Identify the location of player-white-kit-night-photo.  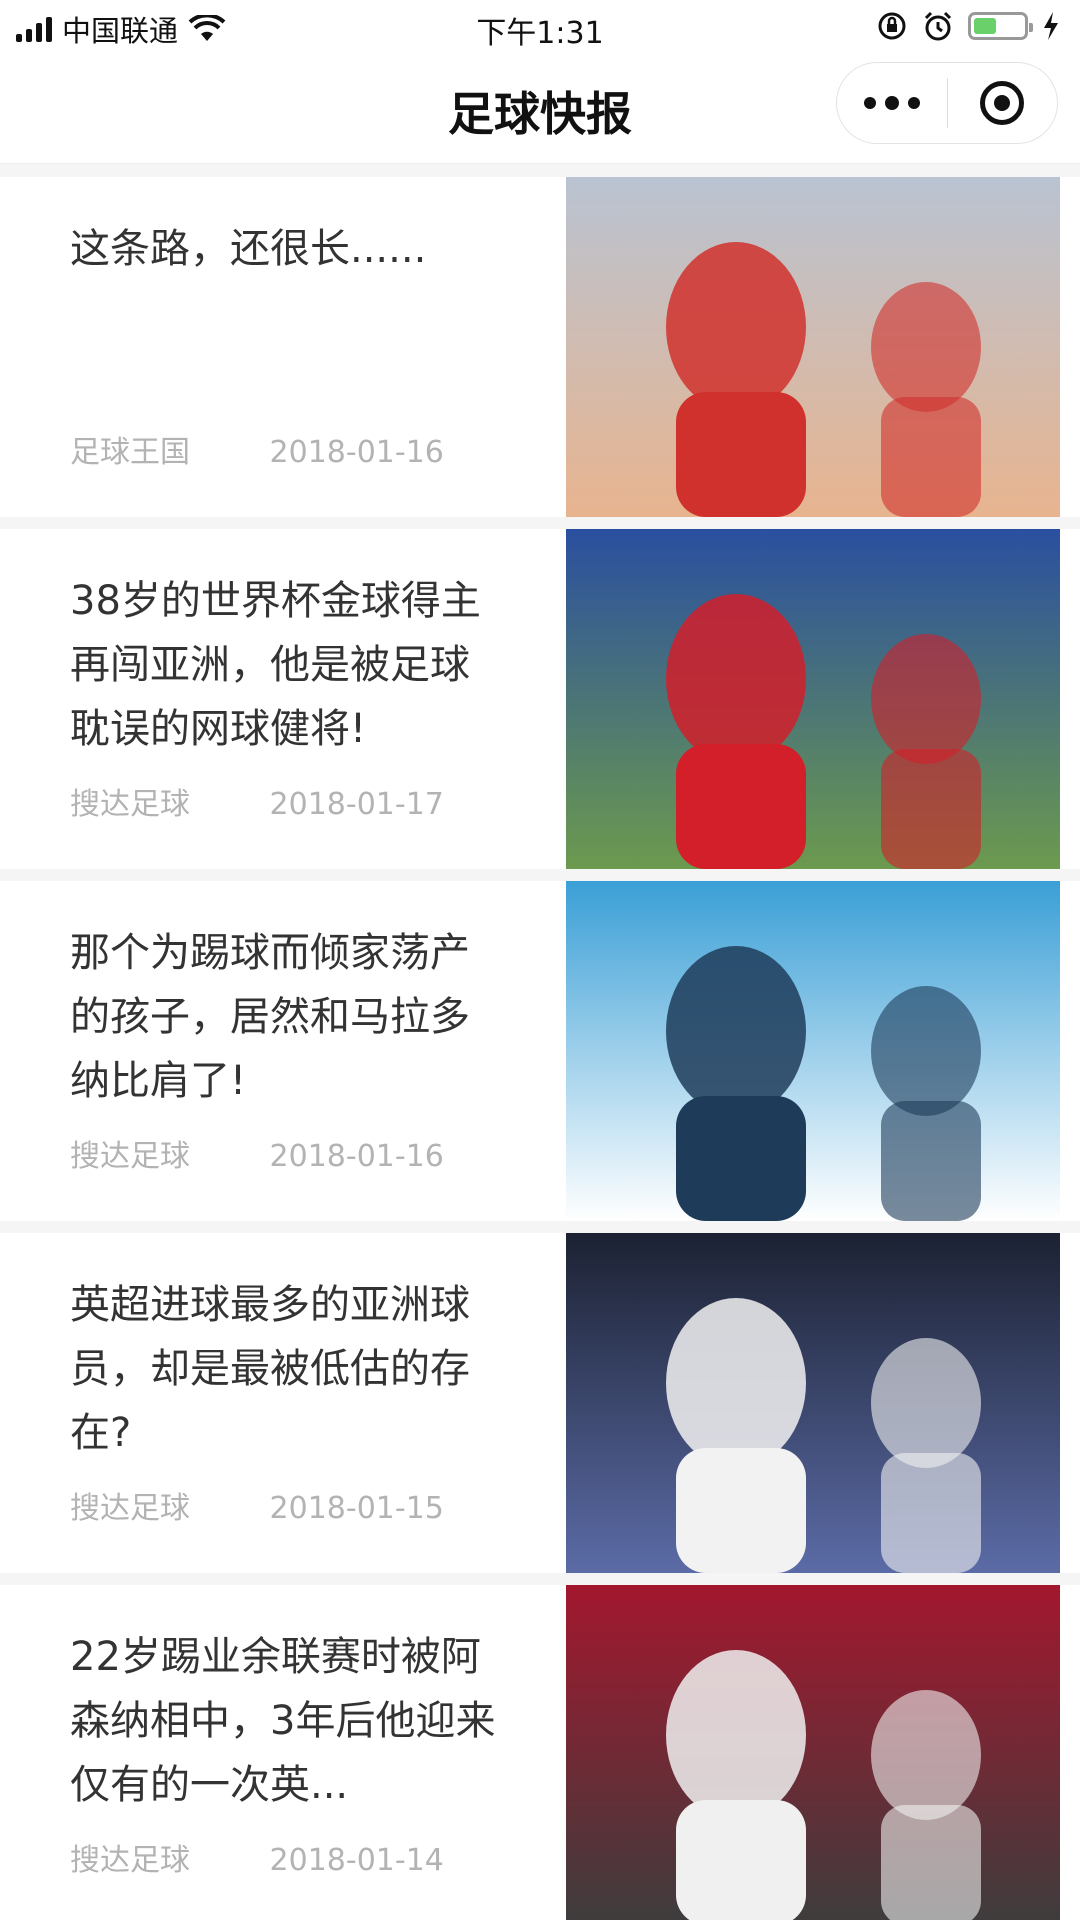
(813, 1403).